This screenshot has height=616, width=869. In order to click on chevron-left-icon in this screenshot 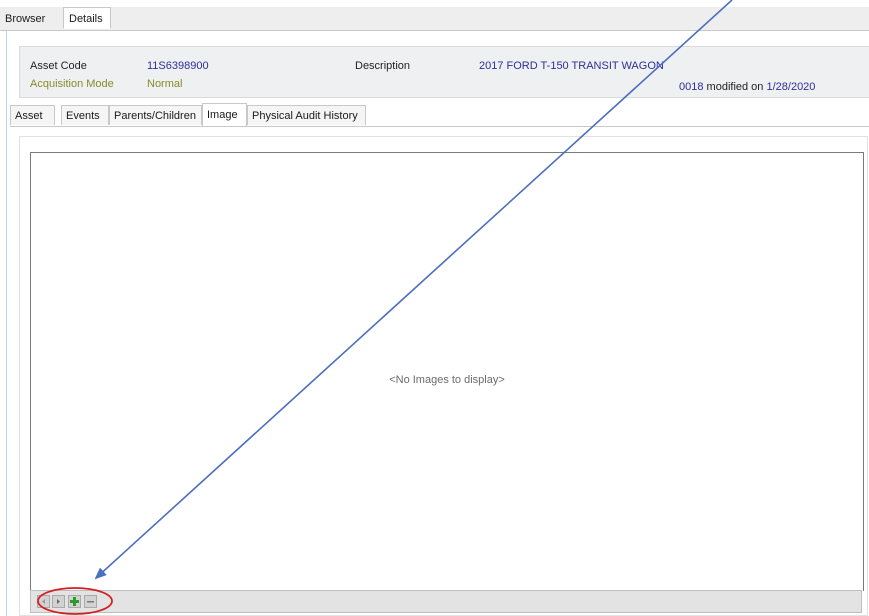, I will do `click(43, 601)`.